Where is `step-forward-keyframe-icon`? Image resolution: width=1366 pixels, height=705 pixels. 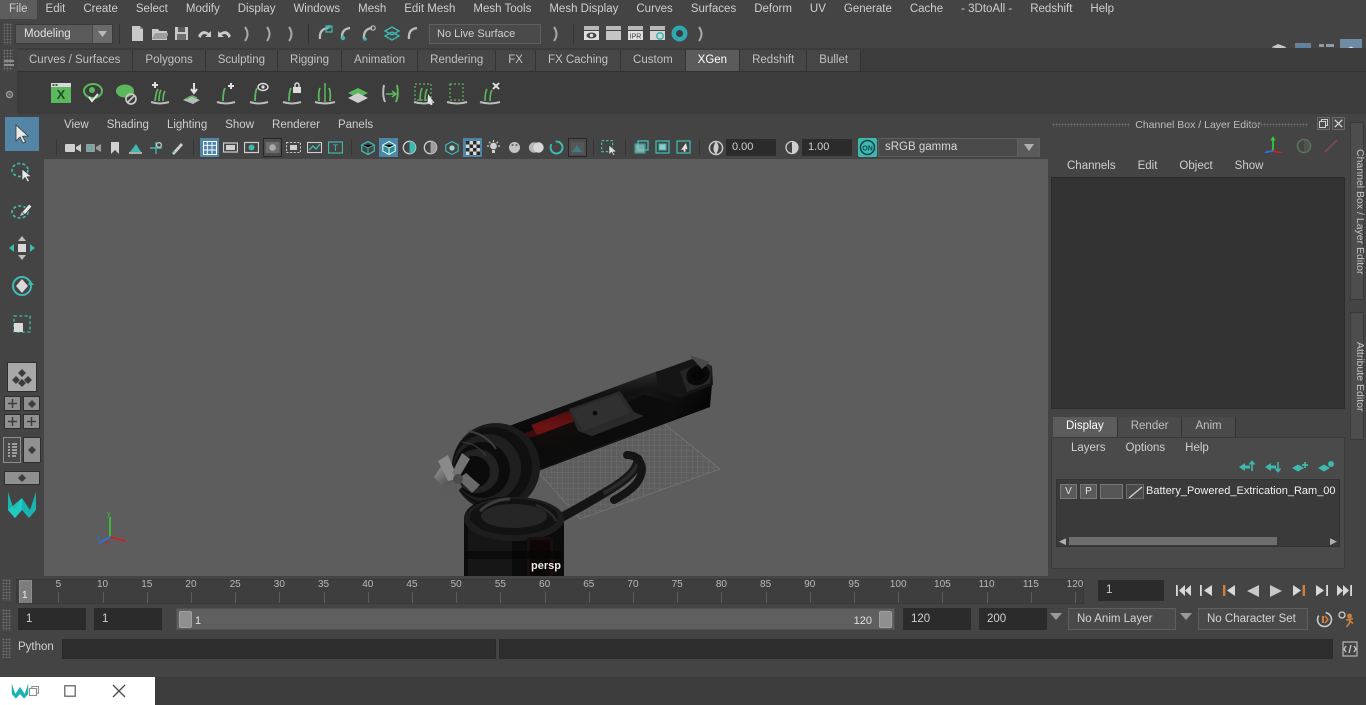 step-forward-keyframe-icon is located at coordinates (1321, 590).